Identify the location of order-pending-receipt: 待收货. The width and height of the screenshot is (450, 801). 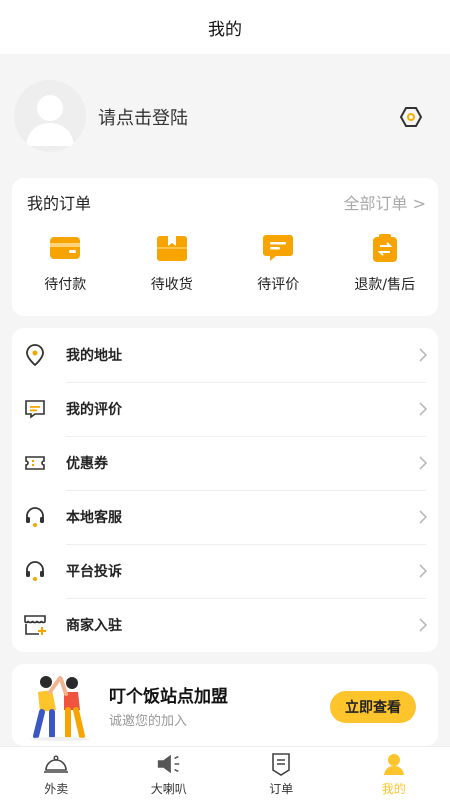
(172, 265).